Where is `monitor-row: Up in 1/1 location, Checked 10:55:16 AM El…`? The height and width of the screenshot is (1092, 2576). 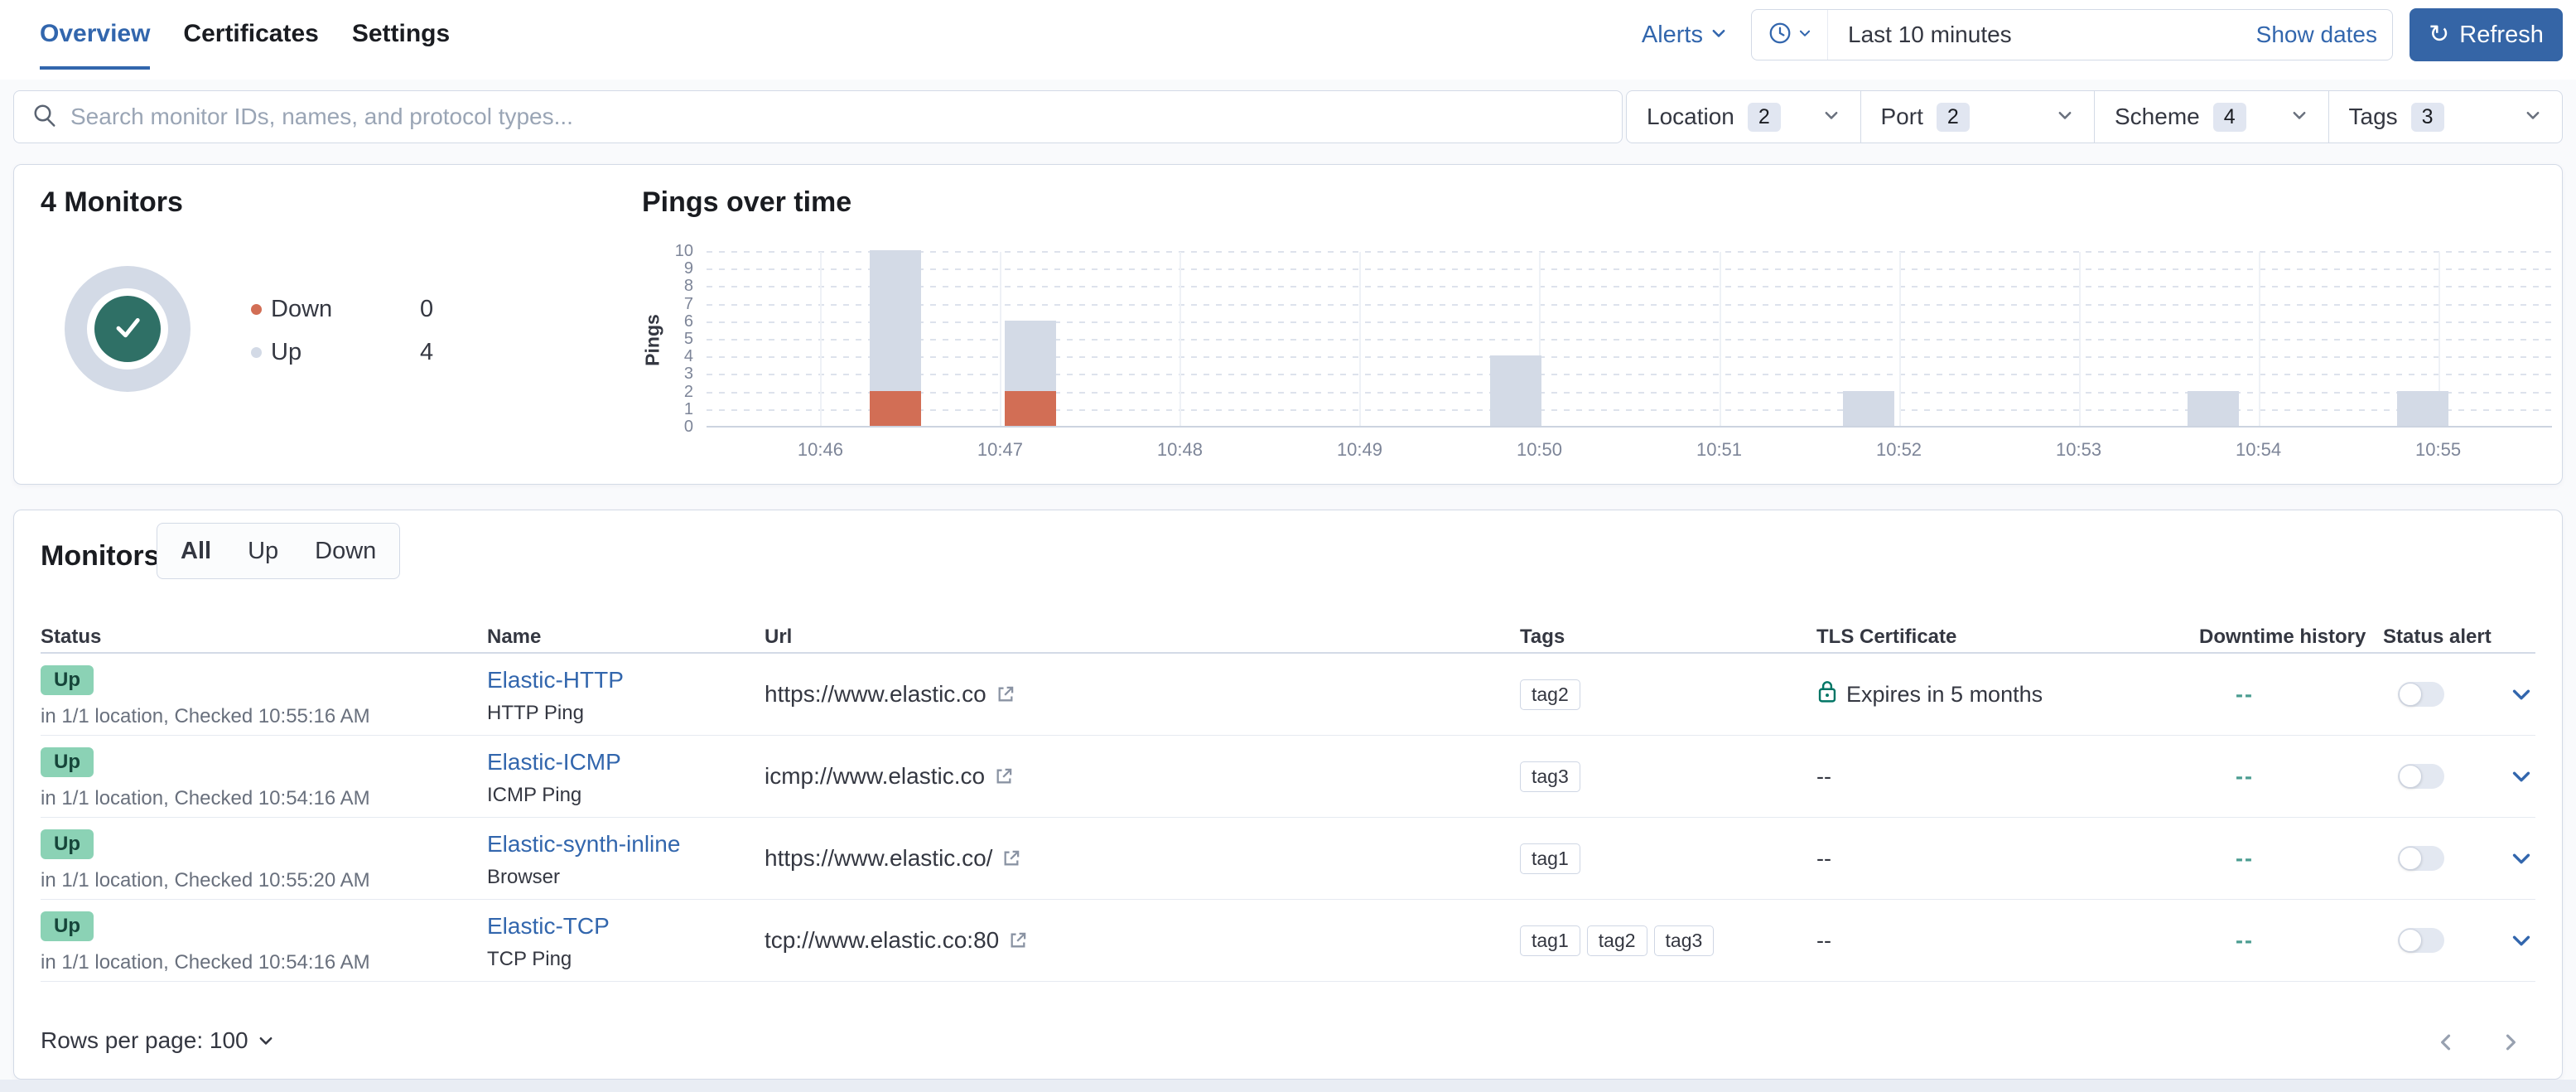 monitor-row: Up in 1/1 location, Checked 10:55:16 AM El… is located at coordinates (1288, 695).